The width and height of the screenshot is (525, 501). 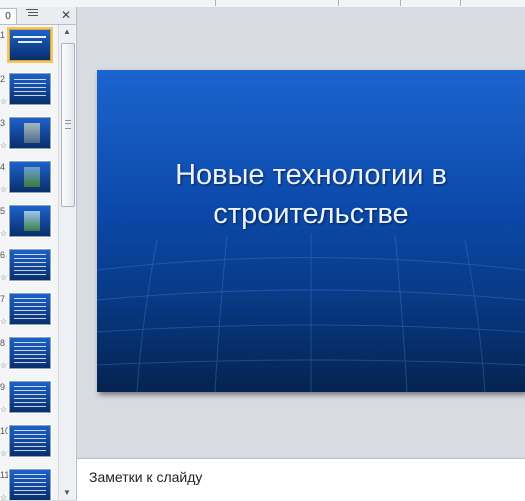 I want to click on slide-number: 11, so click(x=5, y=475).